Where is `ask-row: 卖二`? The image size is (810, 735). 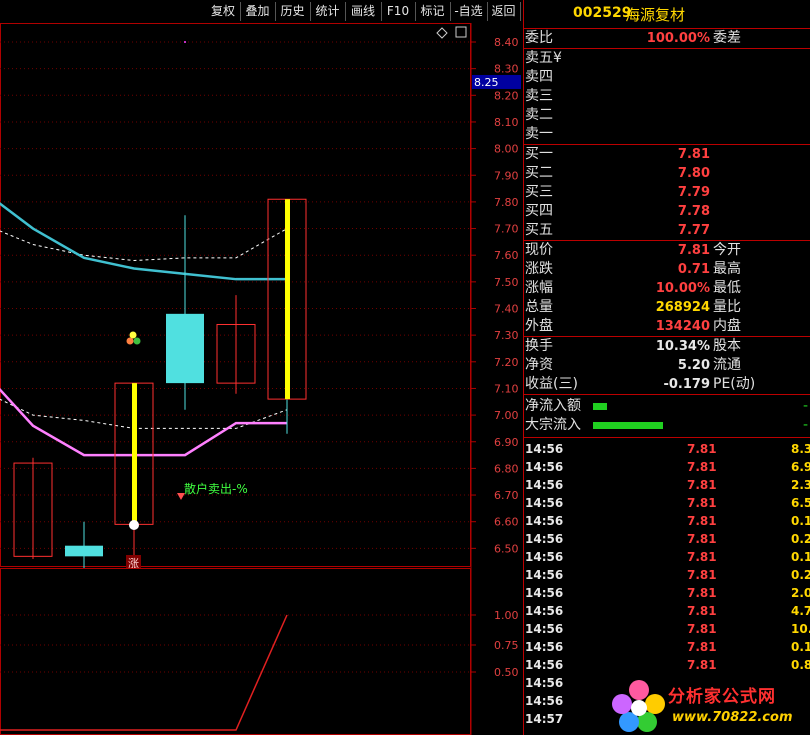
ask-row: 卖二 is located at coordinates (666, 115).